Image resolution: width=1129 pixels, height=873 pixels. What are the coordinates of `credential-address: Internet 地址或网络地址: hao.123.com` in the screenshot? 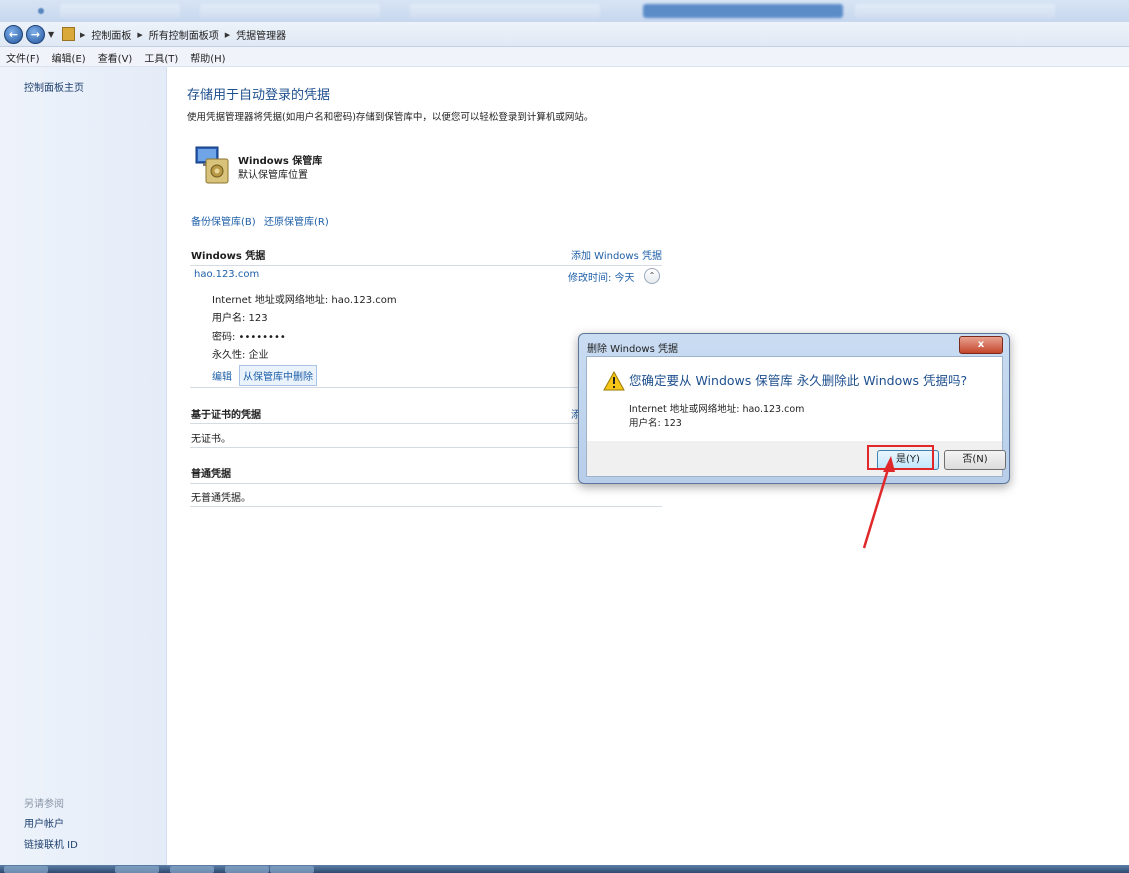 It's located at (304, 300).